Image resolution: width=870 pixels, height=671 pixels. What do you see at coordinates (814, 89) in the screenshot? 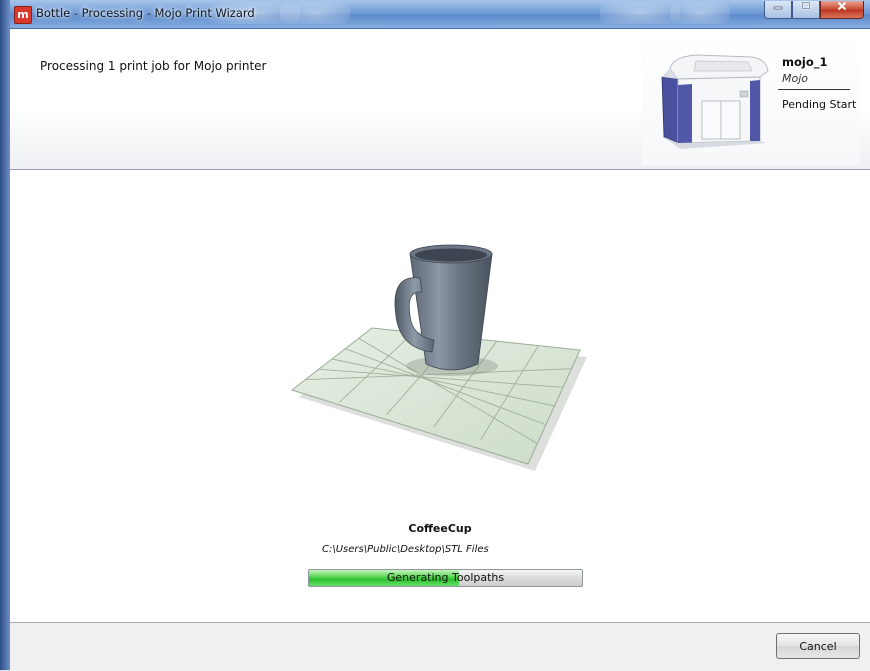
I see `printer-divider` at bounding box center [814, 89].